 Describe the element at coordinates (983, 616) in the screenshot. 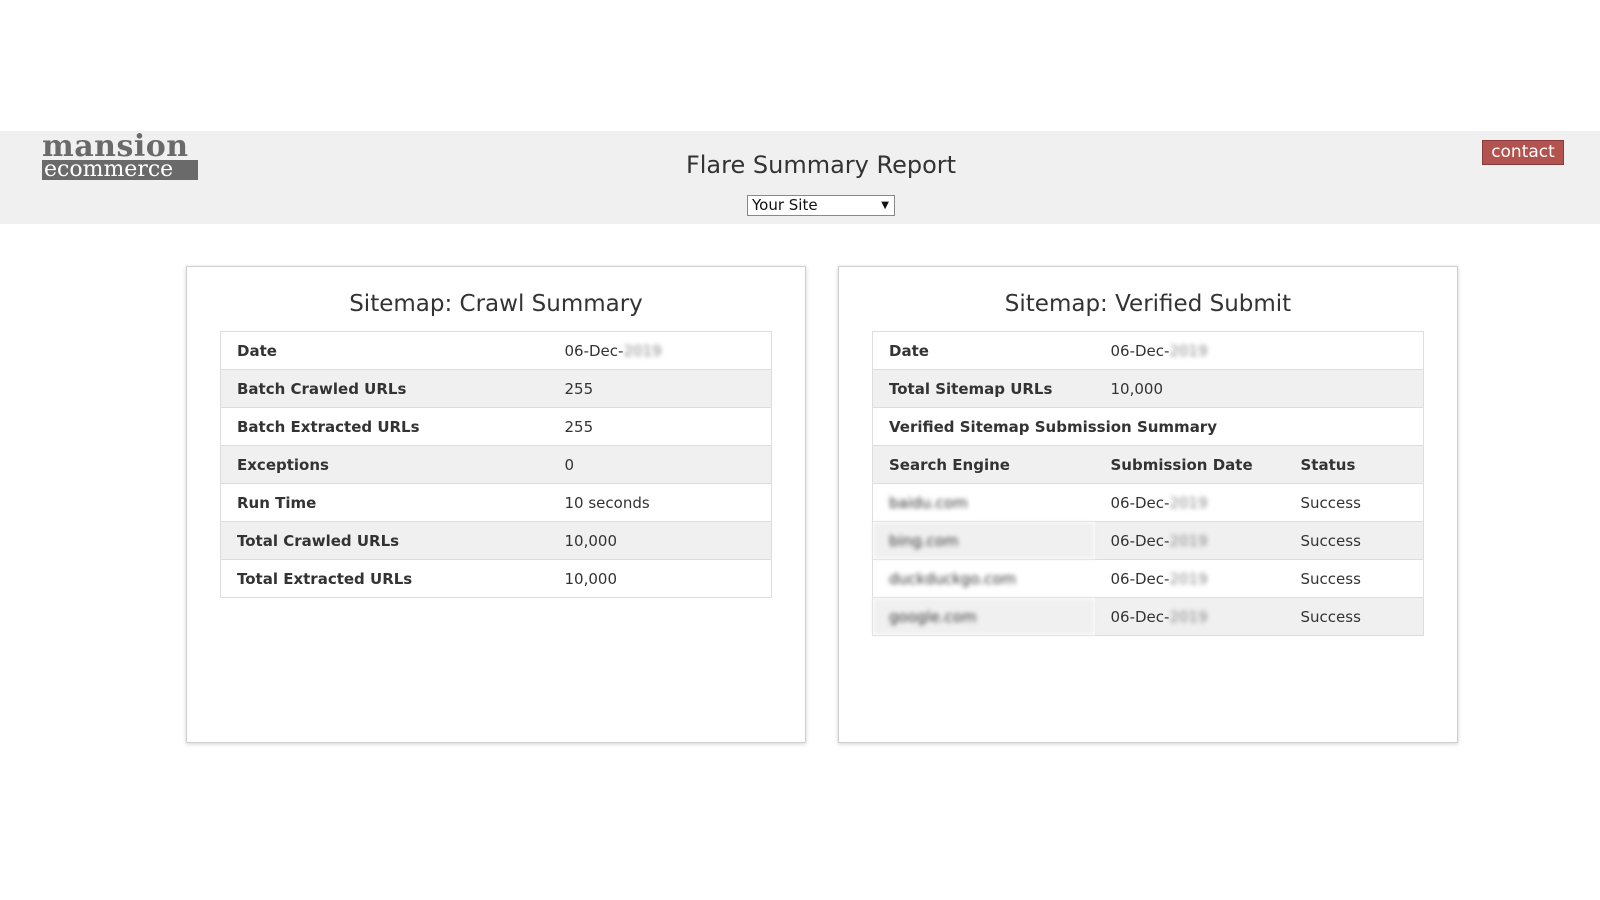

I see `search-engine-name: google.com` at that location.